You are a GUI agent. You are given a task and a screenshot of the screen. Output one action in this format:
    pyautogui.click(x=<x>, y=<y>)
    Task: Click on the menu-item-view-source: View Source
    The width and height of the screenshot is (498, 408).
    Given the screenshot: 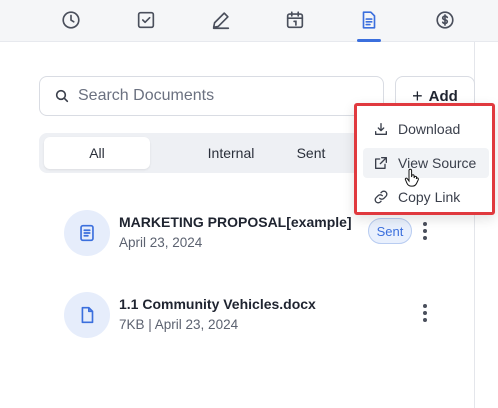 What is the action you would take?
    pyautogui.click(x=426, y=163)
    